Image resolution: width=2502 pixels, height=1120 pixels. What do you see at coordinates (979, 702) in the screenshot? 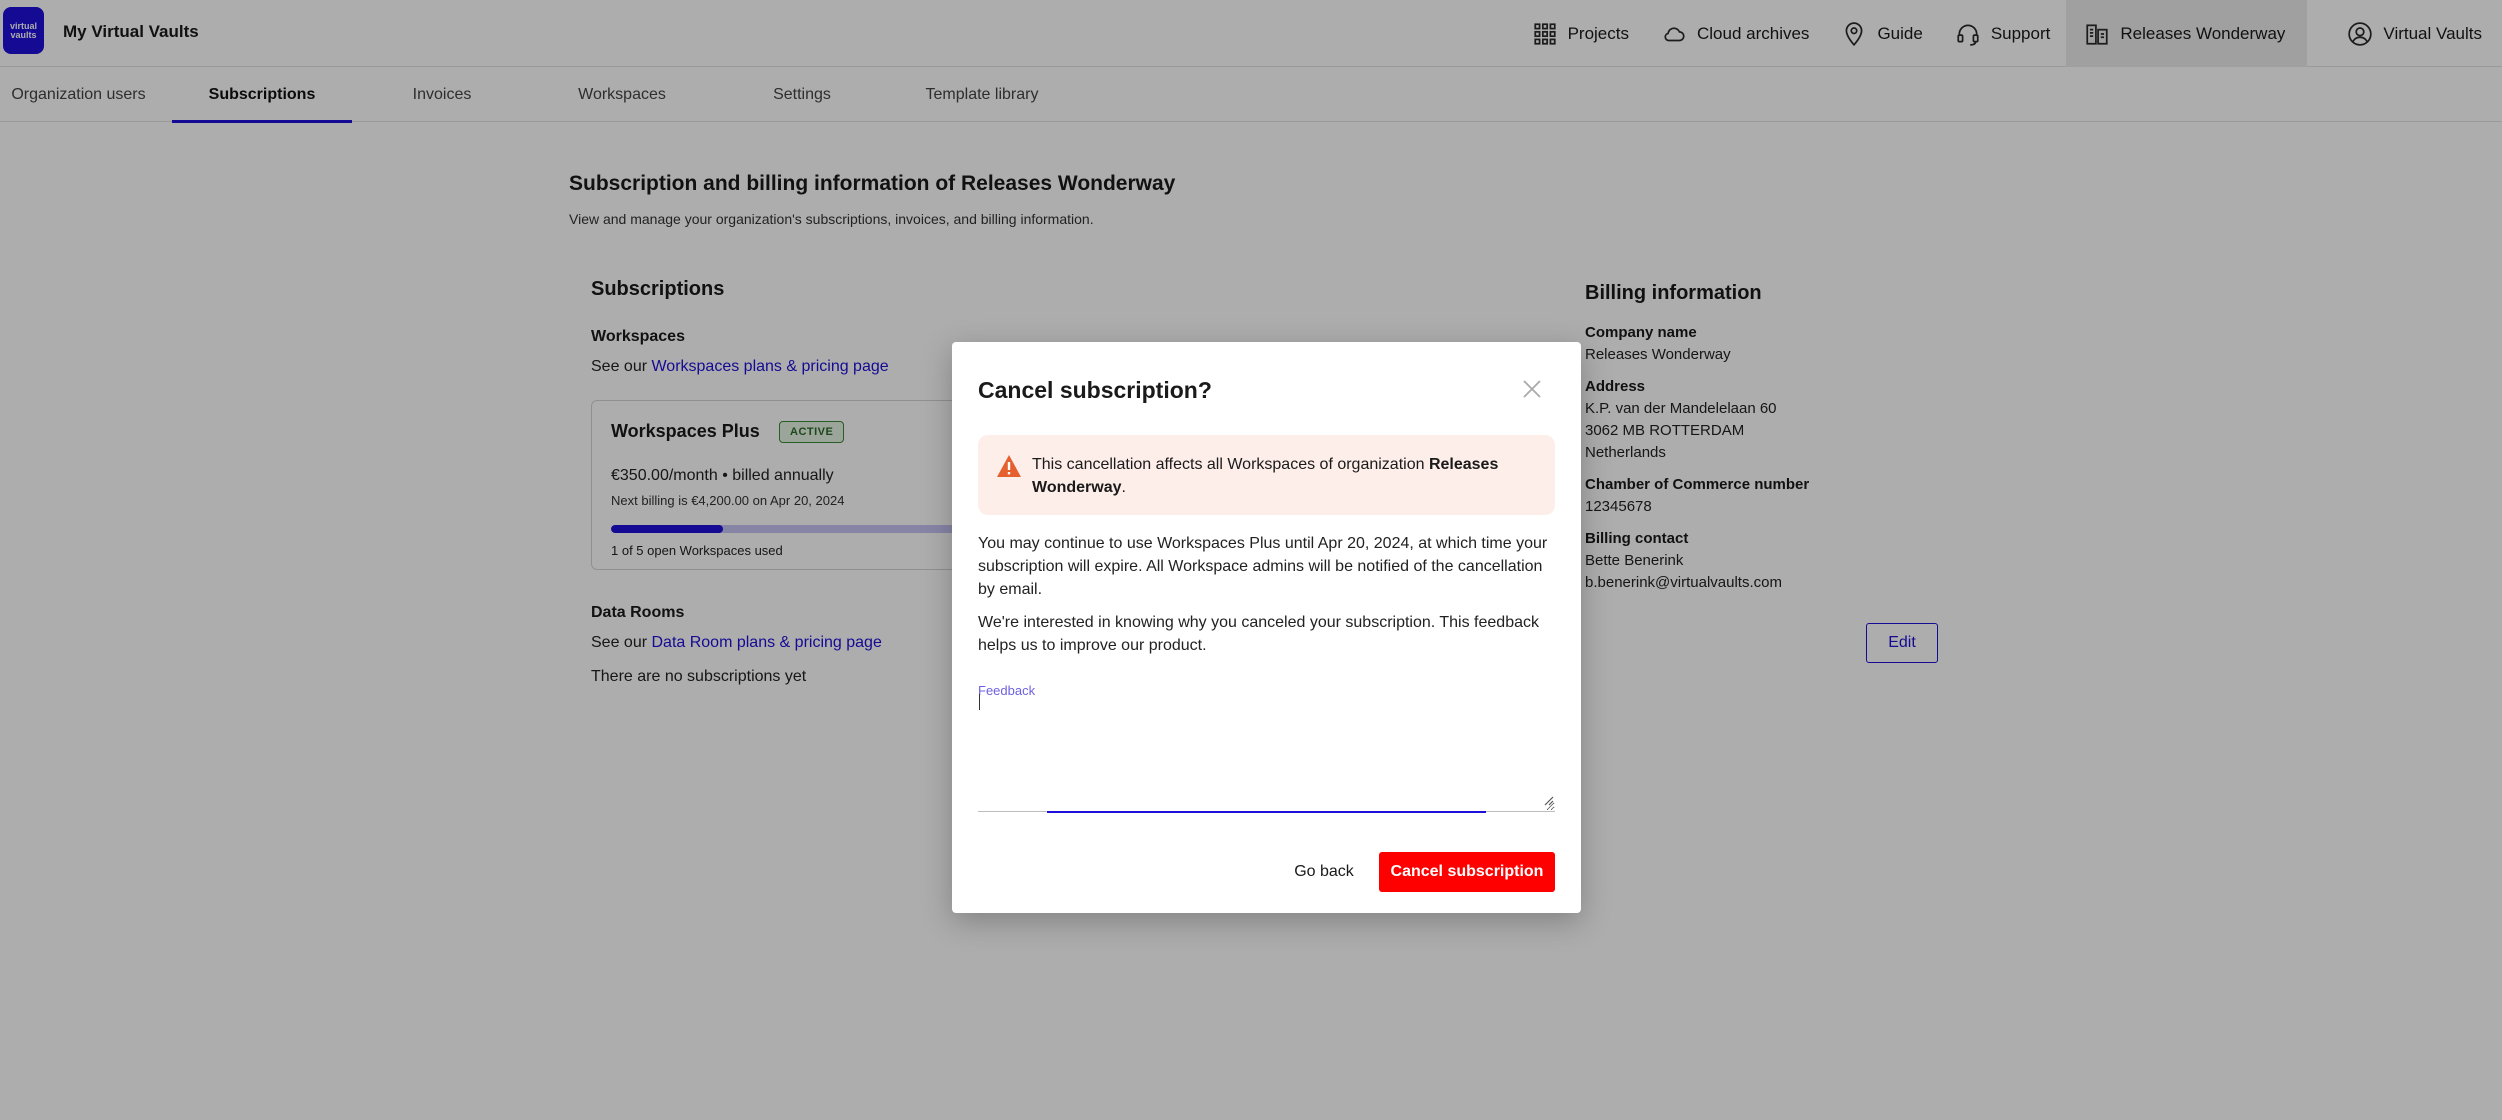
I see `text-caret` at bounding box center [979, 702].